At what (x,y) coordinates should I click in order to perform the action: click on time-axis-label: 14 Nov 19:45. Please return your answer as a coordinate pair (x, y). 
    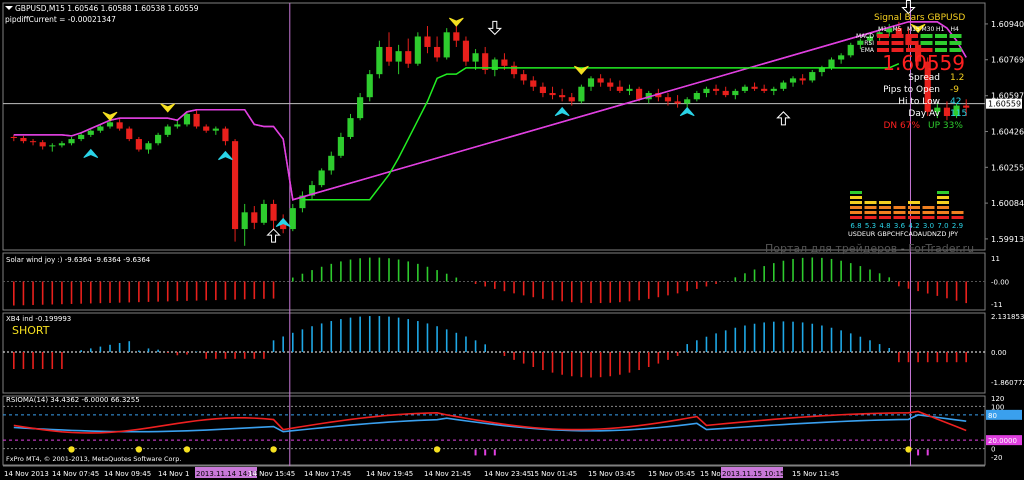
    Looking at the image, I should click on (389, 474).